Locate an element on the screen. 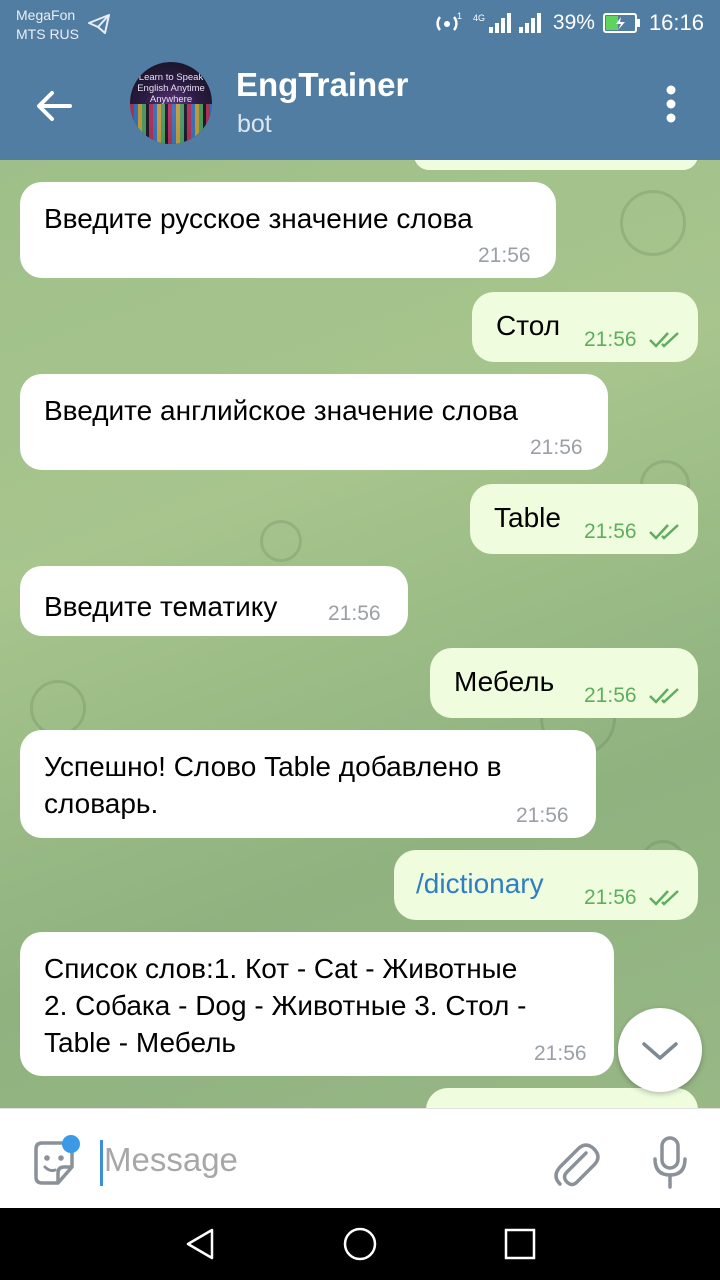 This screenshot has width=720, height=1280. avatar: Learn to Speak English Anytime Anywhere is located at coordinates (171, 103).